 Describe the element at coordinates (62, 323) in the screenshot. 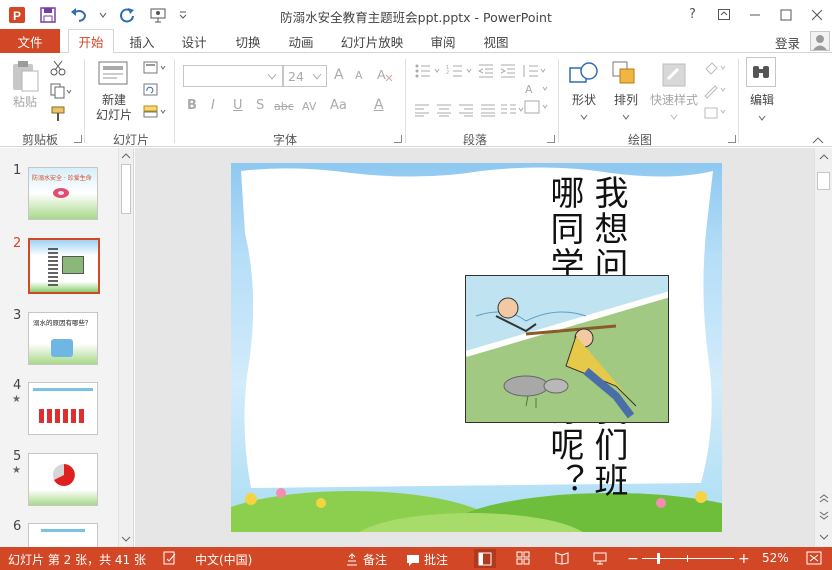

I see `thumbnail-title: 溺水的原因有哪些？` at that location.